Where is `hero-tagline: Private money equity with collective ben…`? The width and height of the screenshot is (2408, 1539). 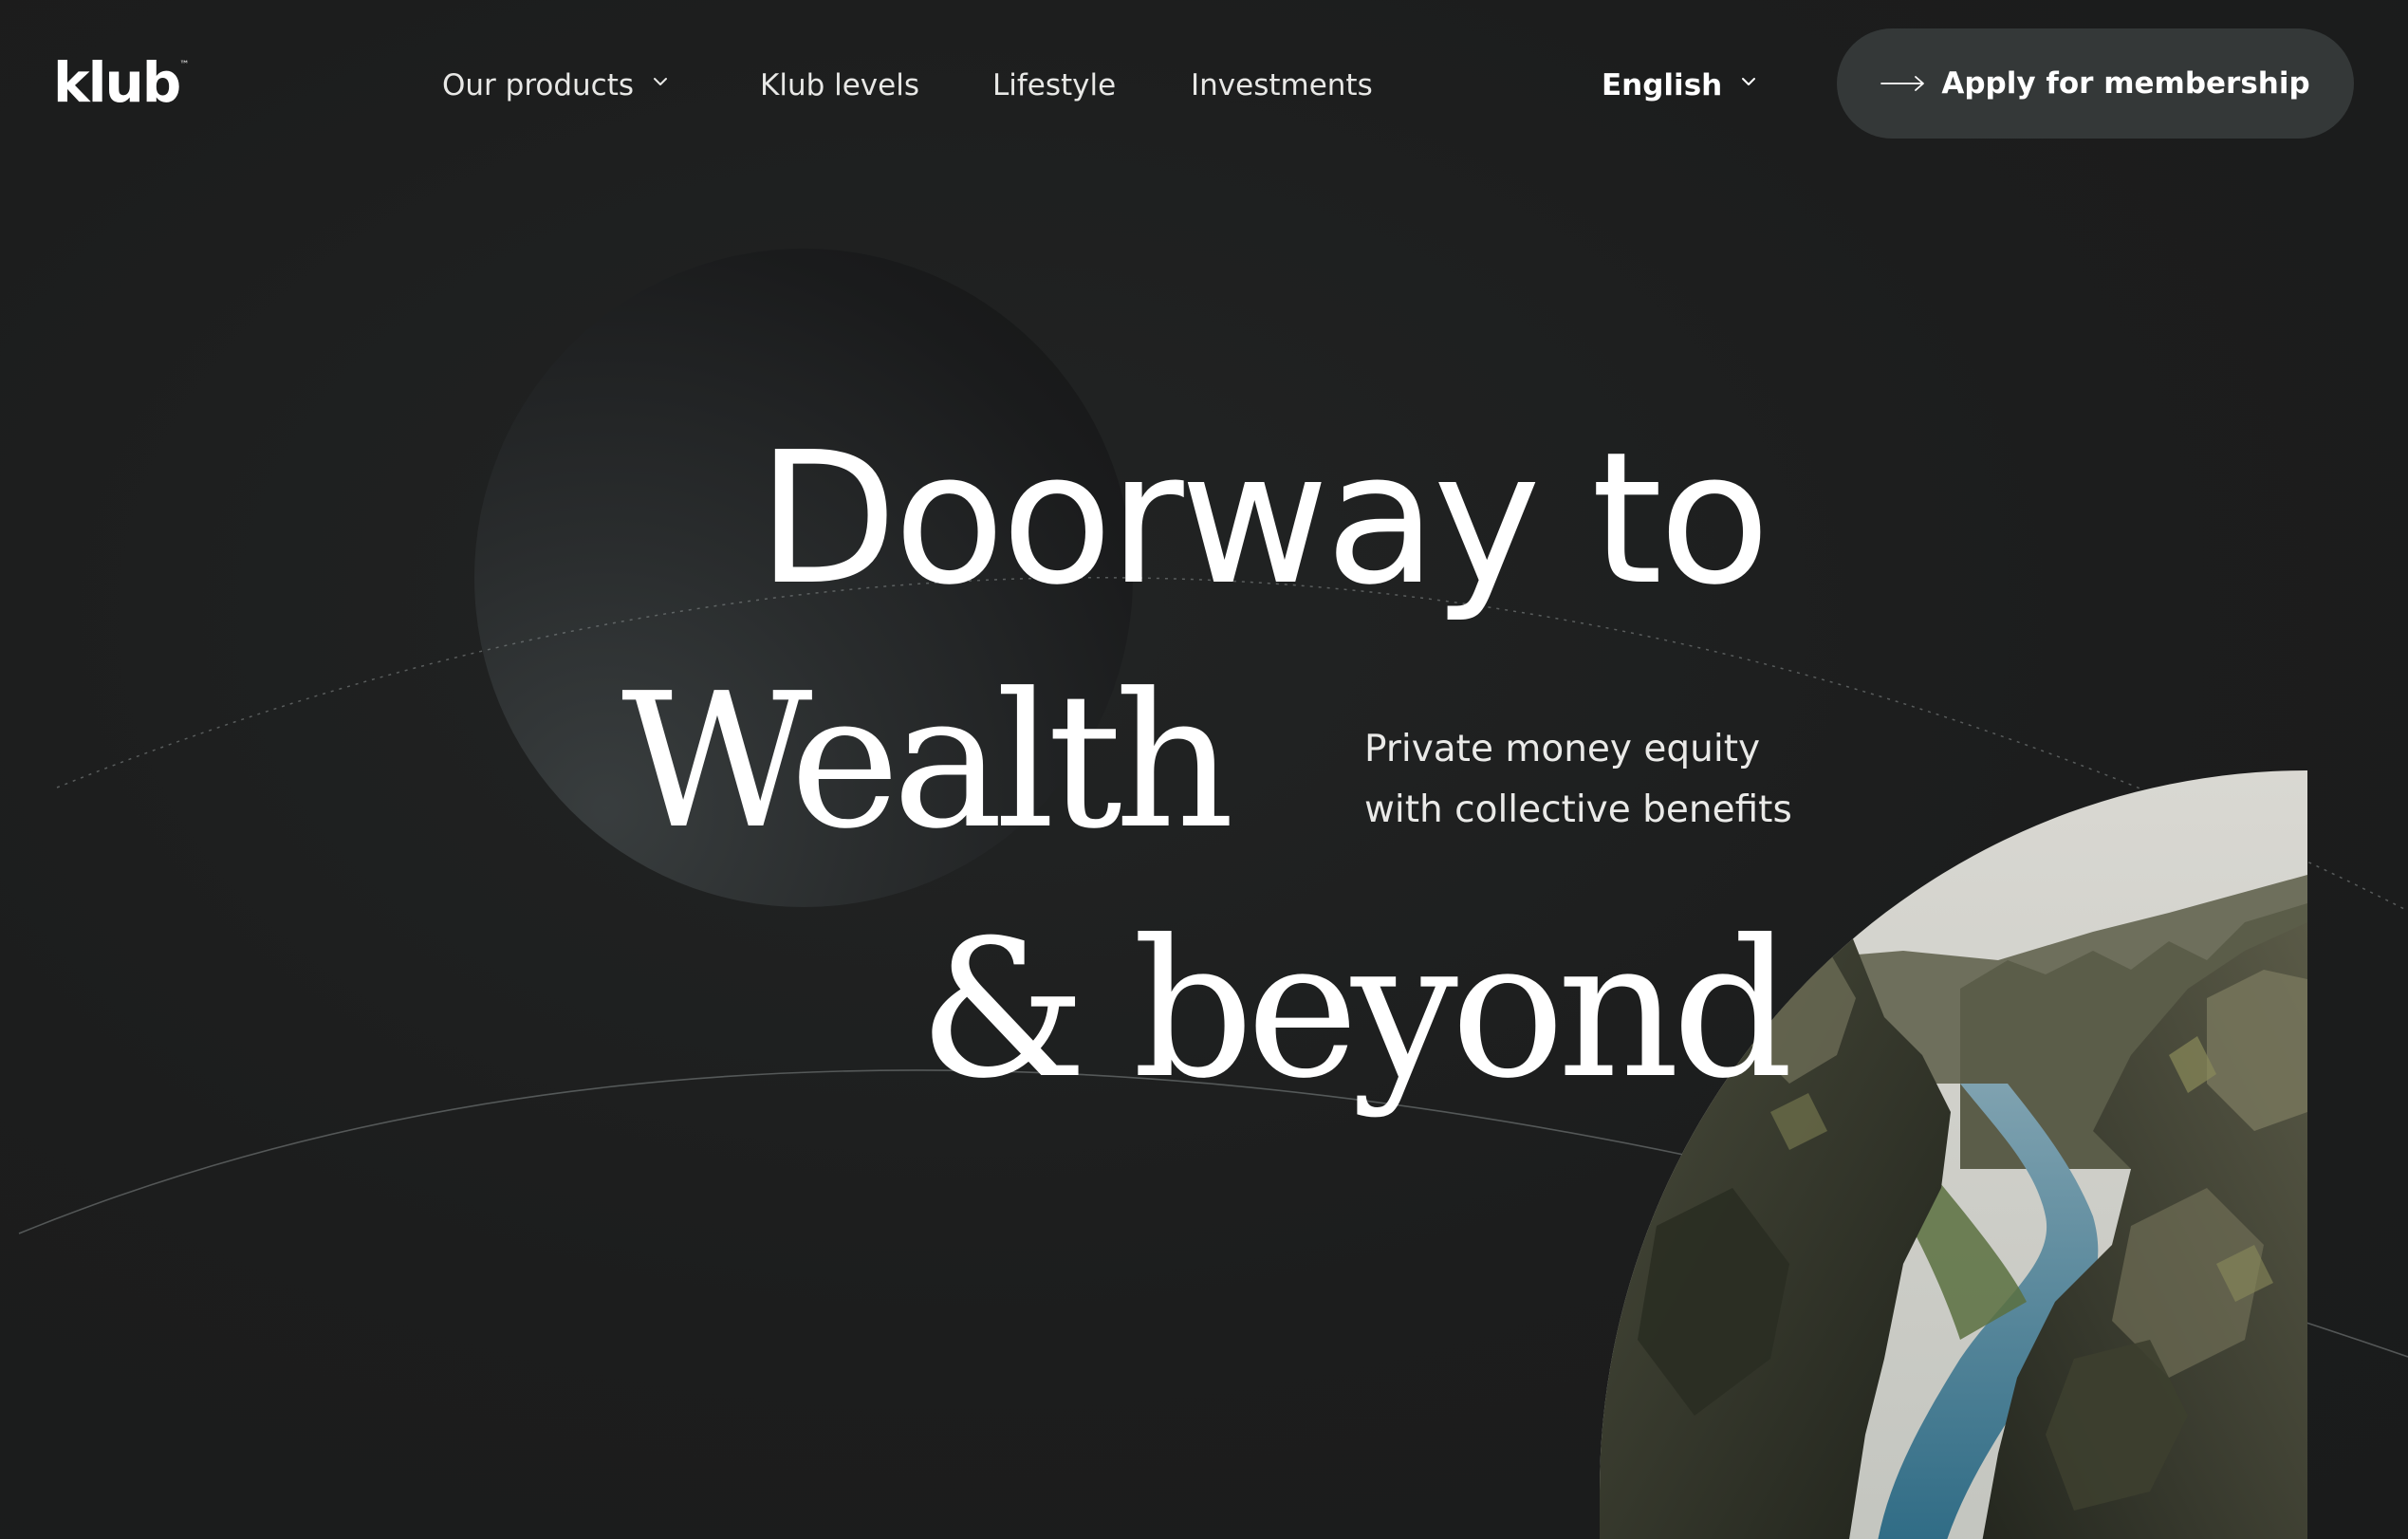
hero-tagline: Private money equity with collective ben… is located at coordinates (1578, 780).